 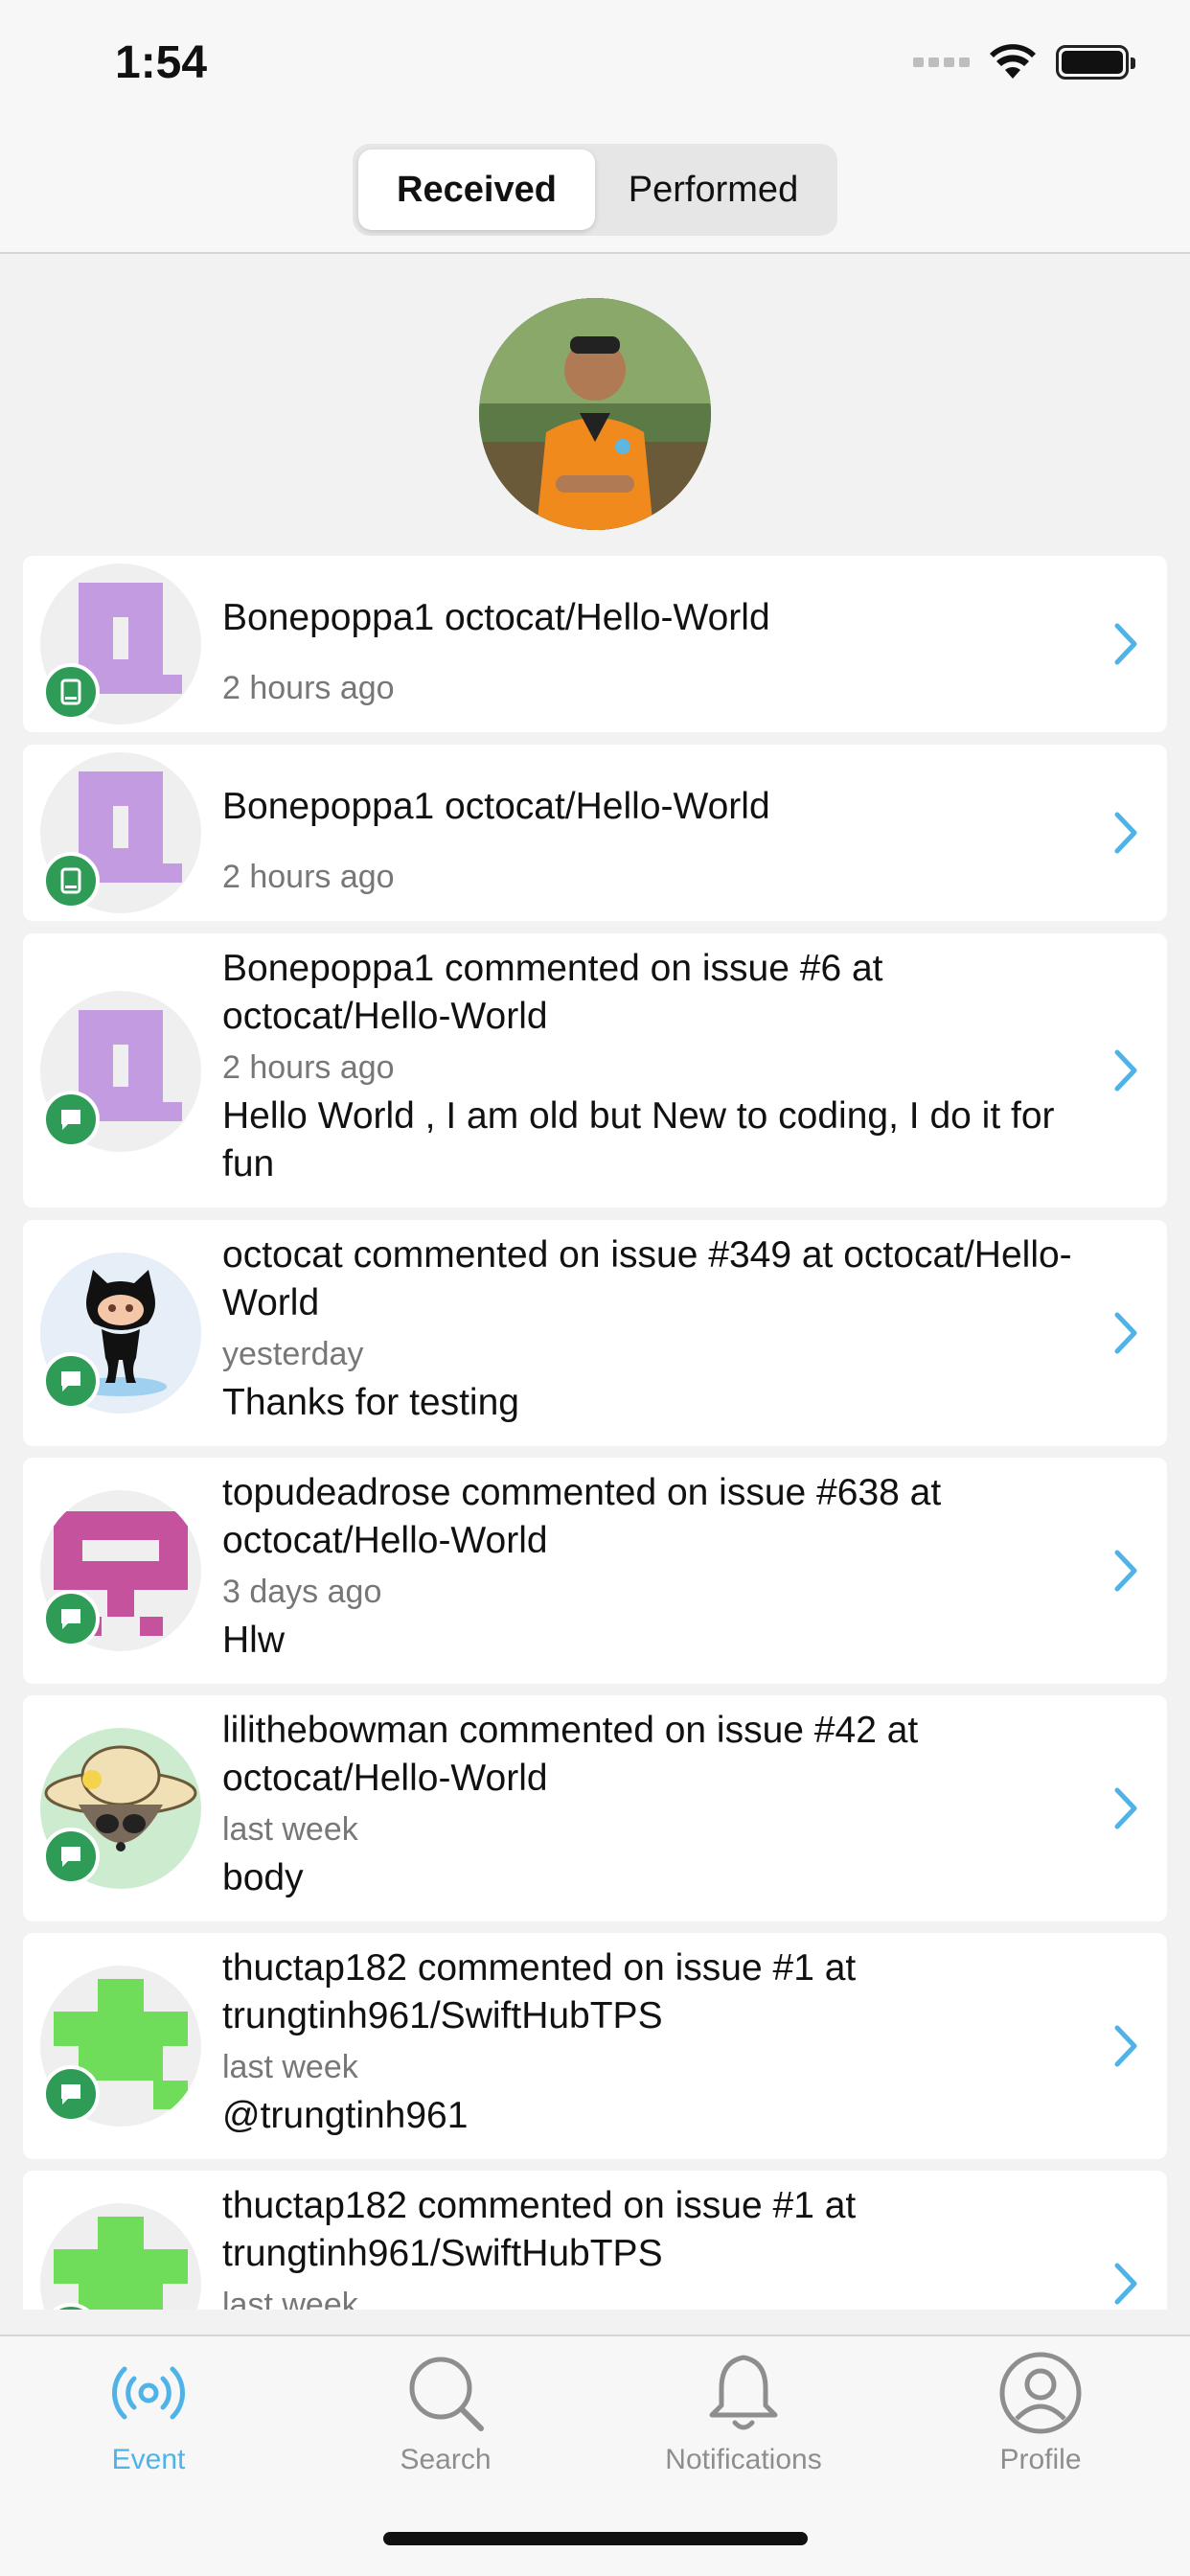 What do you see at coordinates (371, 1402) in the screenshot?
I see `event-body: Thanks for testing` at bounding box center [371, 1402].